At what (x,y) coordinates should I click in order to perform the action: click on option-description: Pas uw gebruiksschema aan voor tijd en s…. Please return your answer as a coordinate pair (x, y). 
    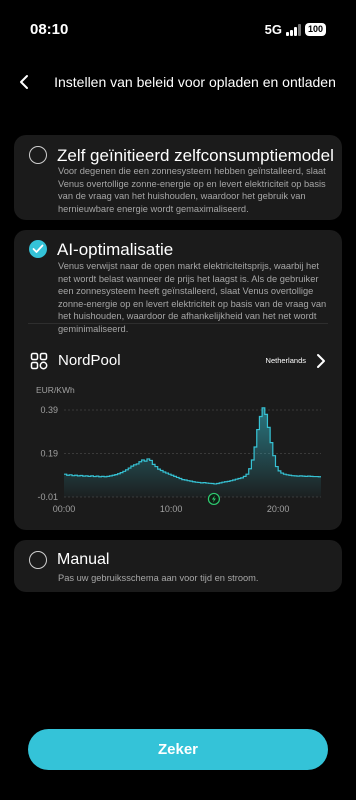
    Looking at the image, I should click on (158, 578).